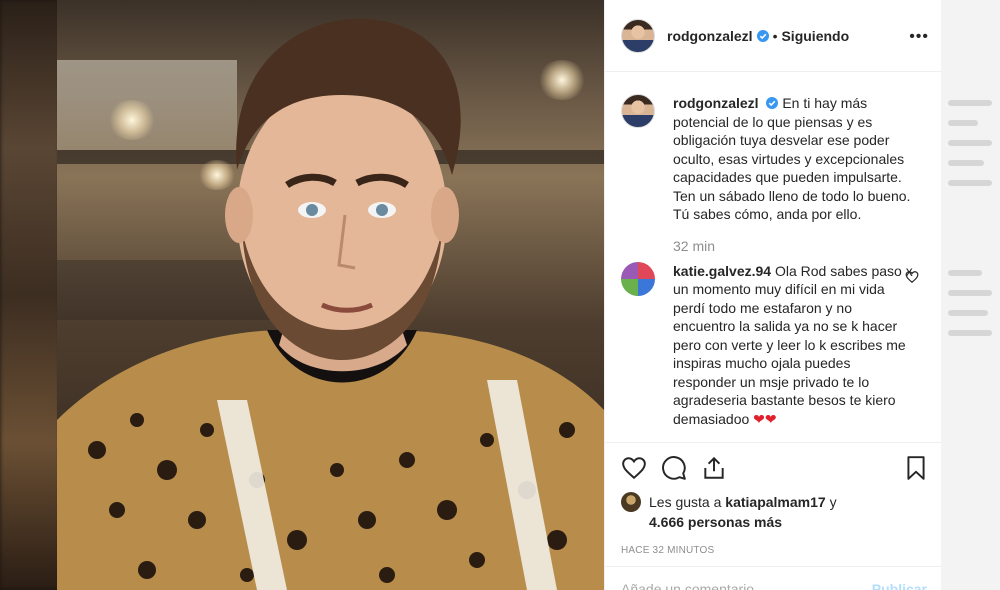 This screenshot has height=590, width=1000. What do you see at coordinates (638, 111) in the screenshot?
I see `caption-avatar` at bounding box center [638, 111].